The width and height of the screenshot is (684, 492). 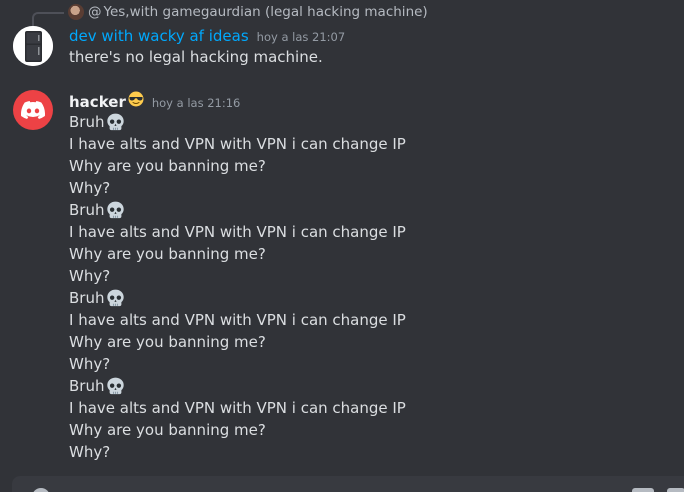 I want to click on hacker-message-header: hacker hoy a las 21:16, so click(x=154, y=101).